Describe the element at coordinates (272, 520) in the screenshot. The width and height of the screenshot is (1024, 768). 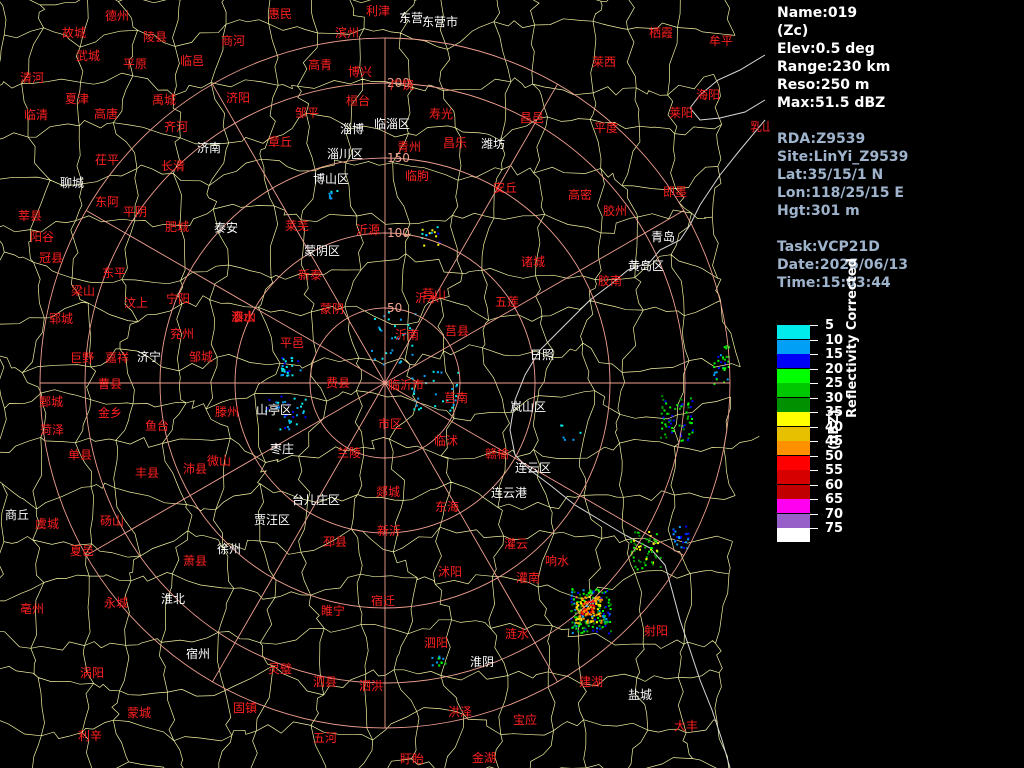
I see `city-label: 贾汪区` at that location.